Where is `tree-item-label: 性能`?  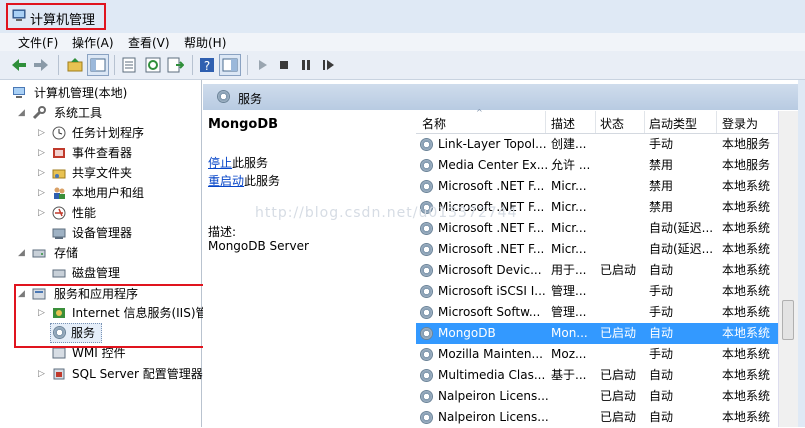 tree-item-label: 性能 is located at coordinates (84, 213).